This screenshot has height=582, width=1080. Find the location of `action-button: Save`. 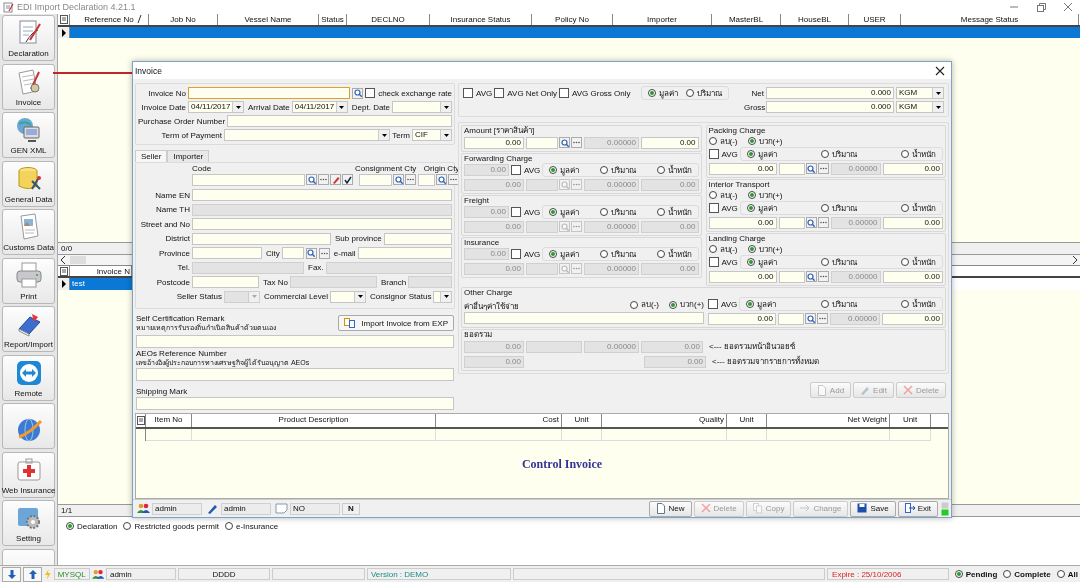

action-button: Save is located at coordinates (873, 508).